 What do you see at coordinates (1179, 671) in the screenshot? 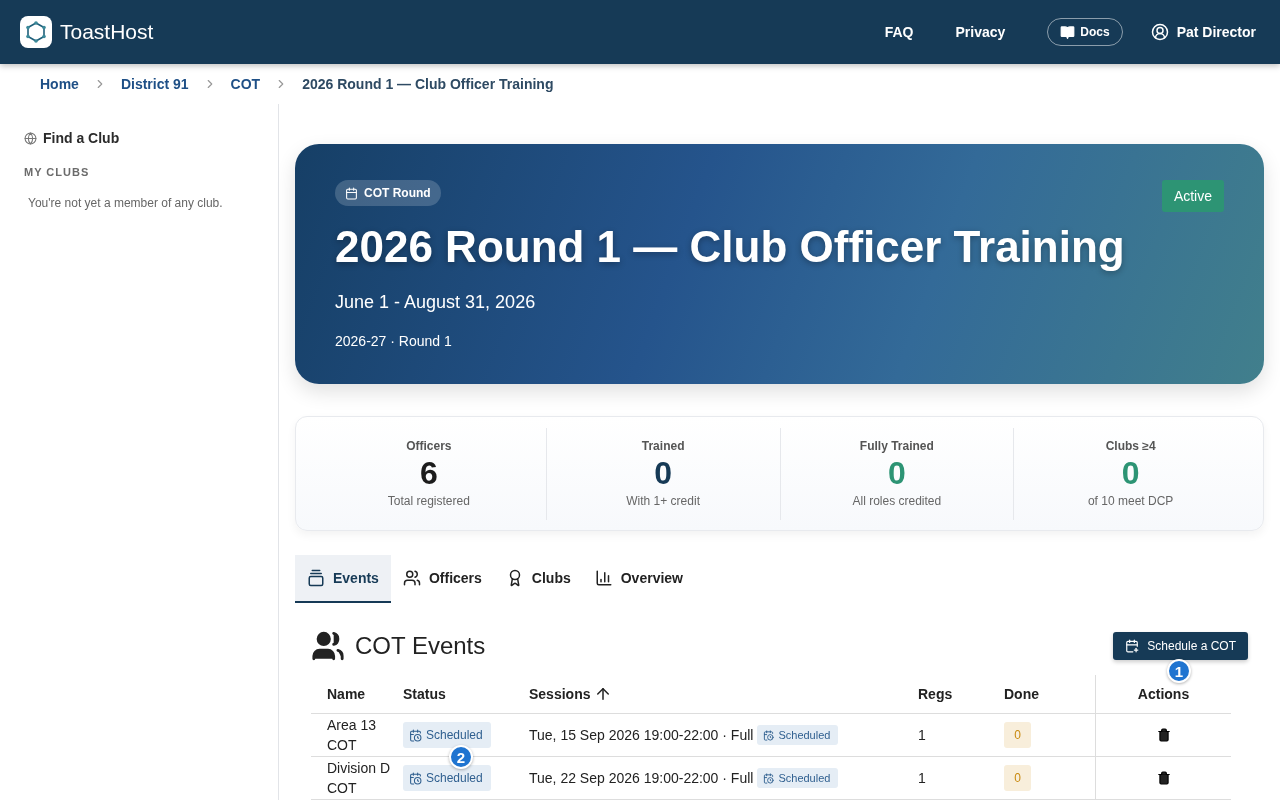
I see `step-marker: 1` at bounding box center [1179, 671].